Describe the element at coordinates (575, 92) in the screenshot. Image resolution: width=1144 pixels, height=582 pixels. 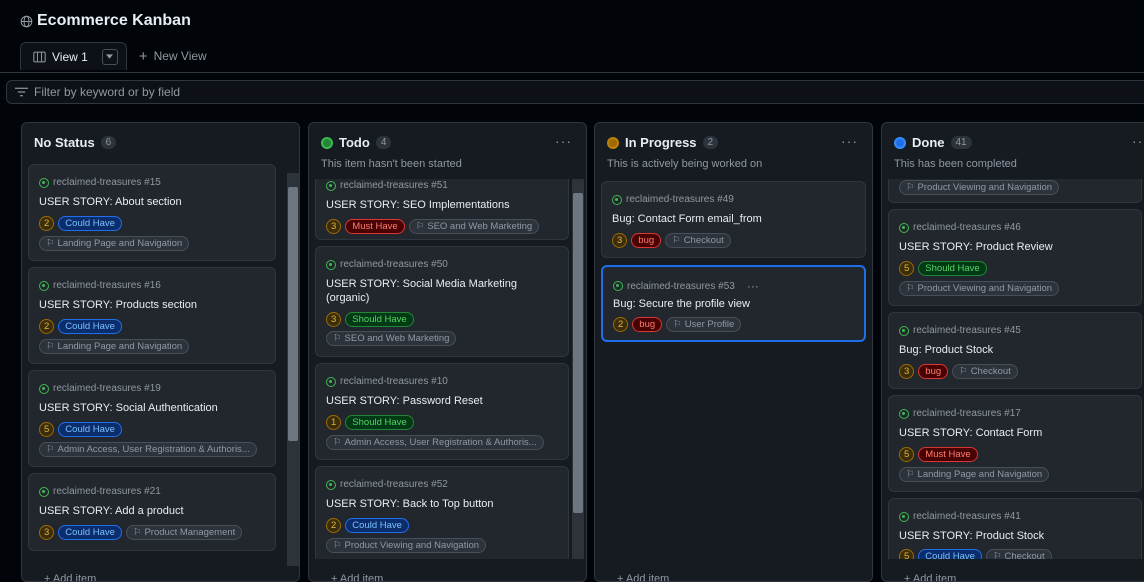
I see `filter-bar: Filter by keyword or by field` at that location.